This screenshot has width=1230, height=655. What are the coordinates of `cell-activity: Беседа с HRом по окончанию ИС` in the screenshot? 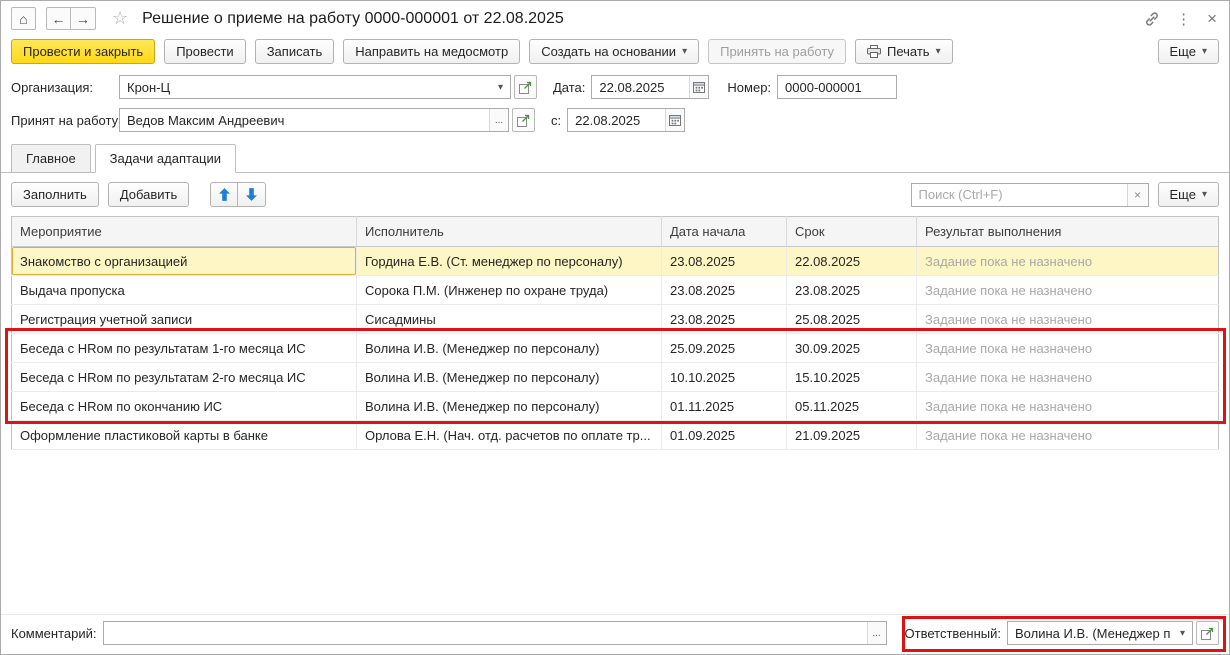 It's located at (184, 406).